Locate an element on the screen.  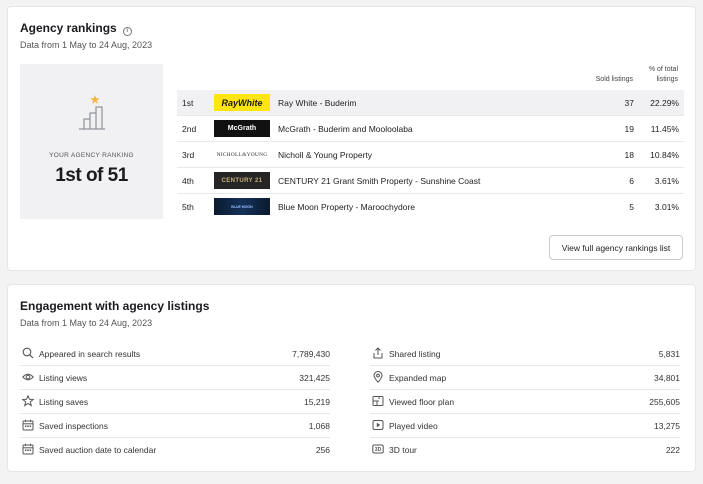
metric-label: Listing saves is located at coordinates (64, 402).